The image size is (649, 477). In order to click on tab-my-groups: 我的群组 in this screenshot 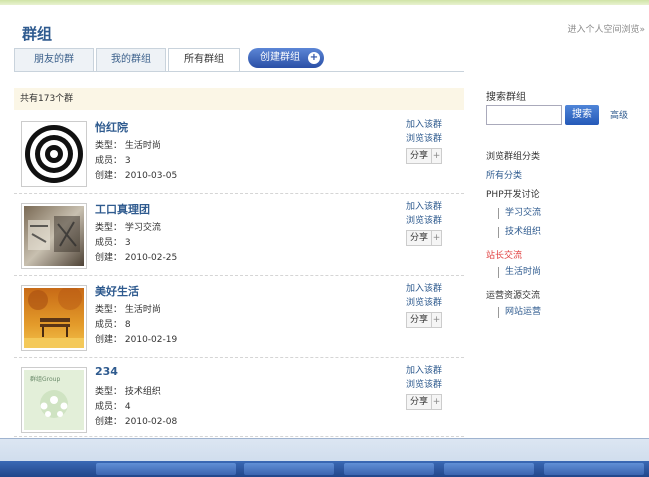, I will do `click(131, 59)`.